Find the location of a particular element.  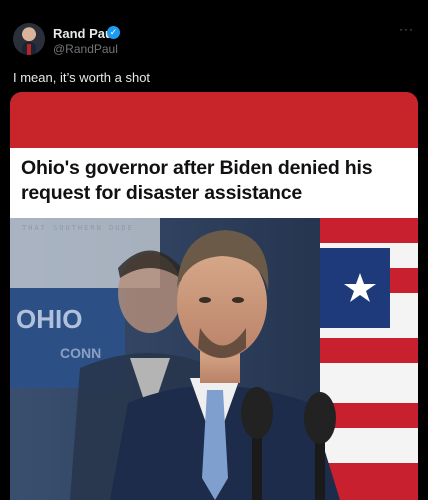

meme-credit: THAT SOUTHERN DUDE is located at coordinates (78, 228).